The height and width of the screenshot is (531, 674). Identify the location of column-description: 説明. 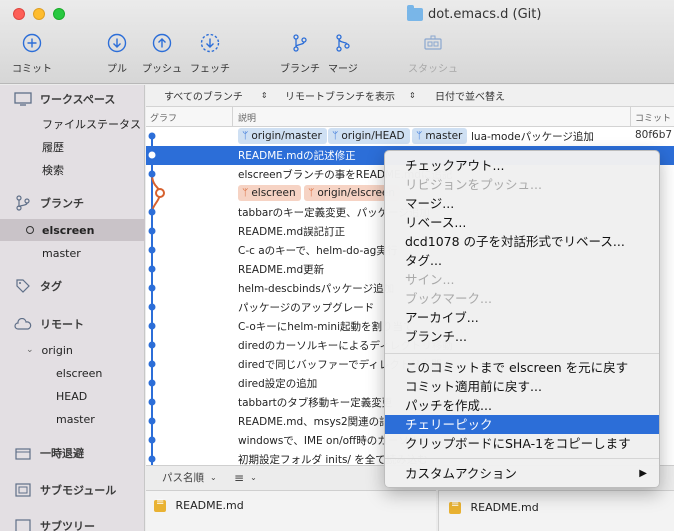
(247, 117).